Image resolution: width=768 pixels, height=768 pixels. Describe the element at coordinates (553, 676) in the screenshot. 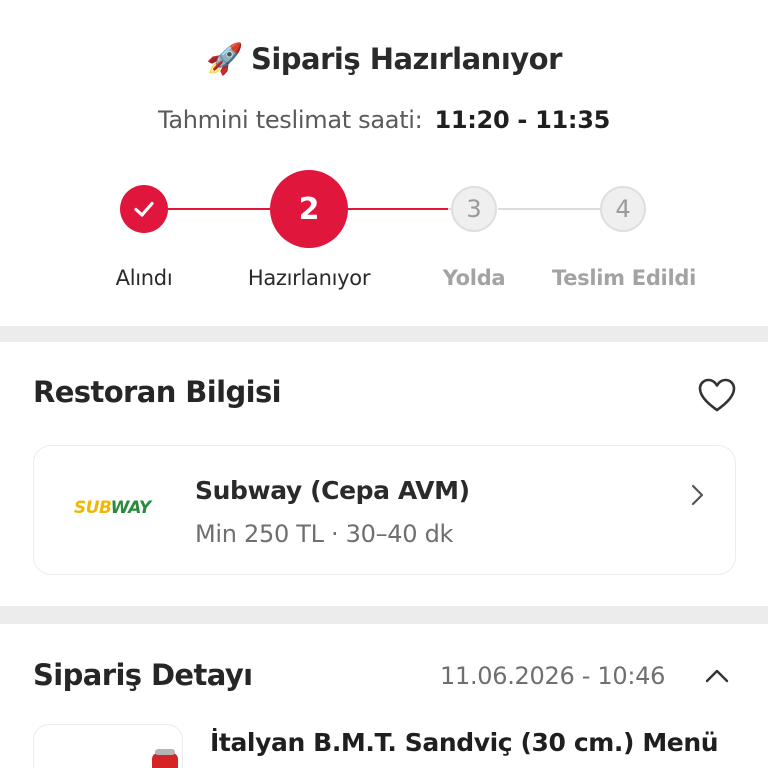

I see `order-date: 11.06.2026 - 10:46` at that location.